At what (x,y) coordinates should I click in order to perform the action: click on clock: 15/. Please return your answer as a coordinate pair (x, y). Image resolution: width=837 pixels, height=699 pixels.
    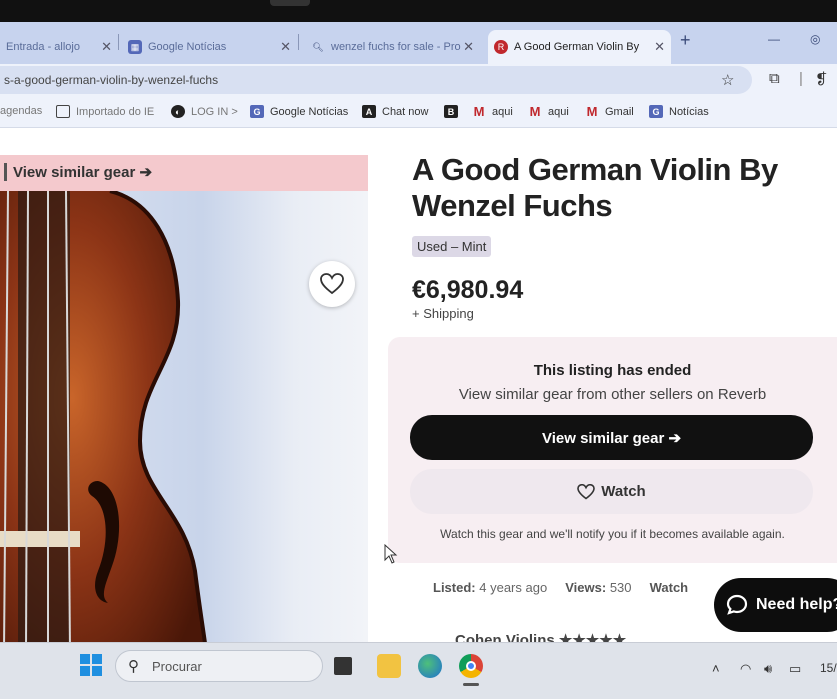
    Looking at the image, I should click on (828, 668).